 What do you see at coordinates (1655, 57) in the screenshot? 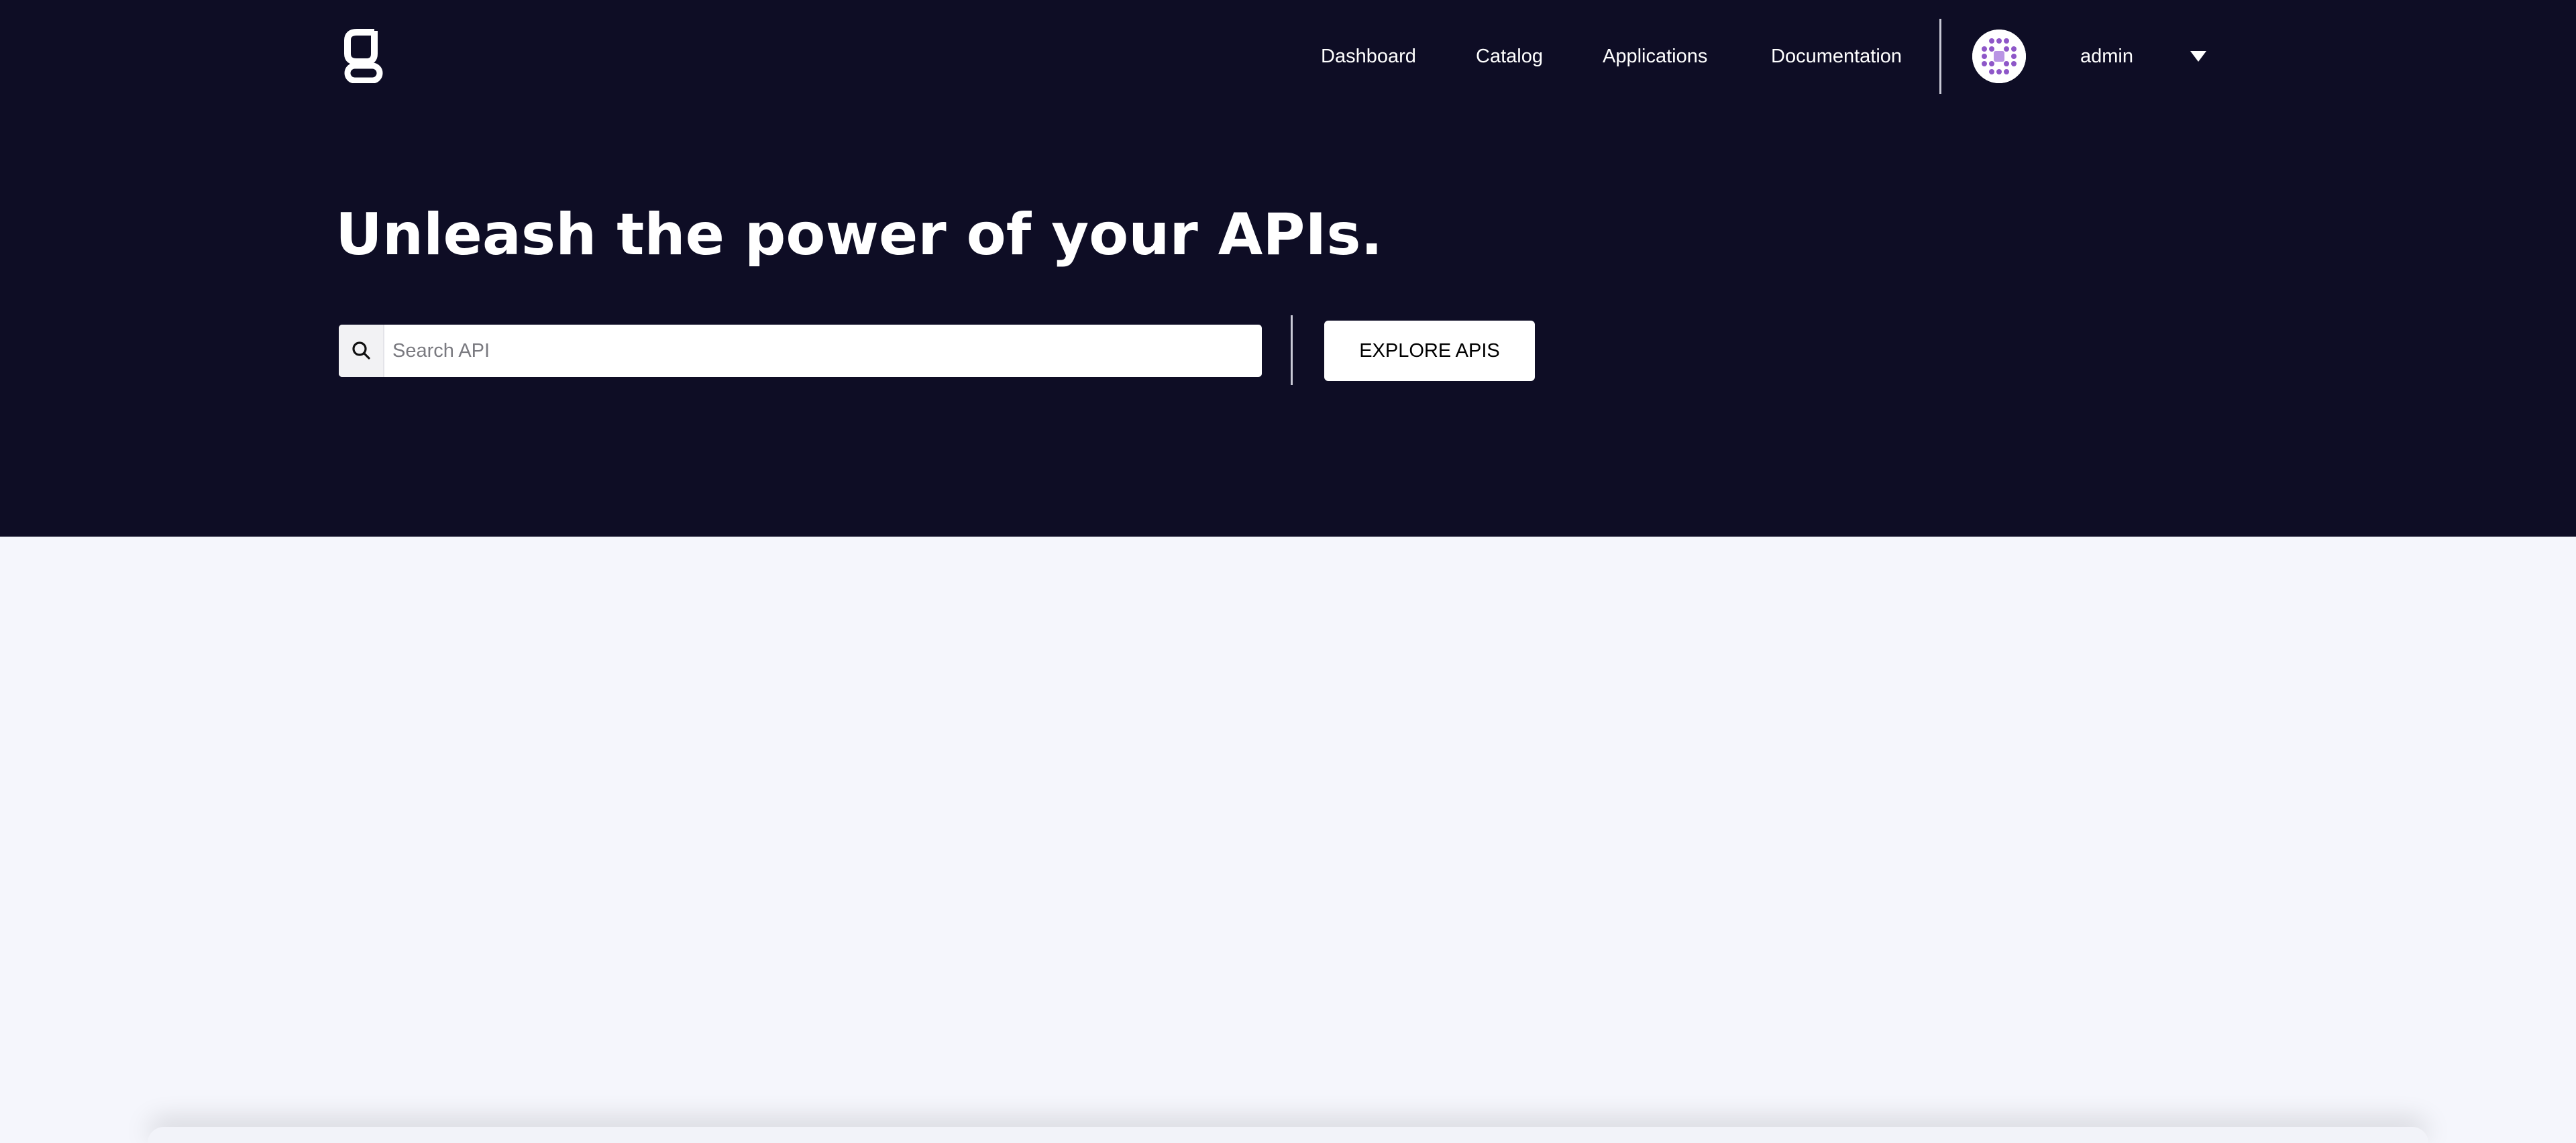
I see `nav-link-applications: Applications` at bounding box center [1655, 57].